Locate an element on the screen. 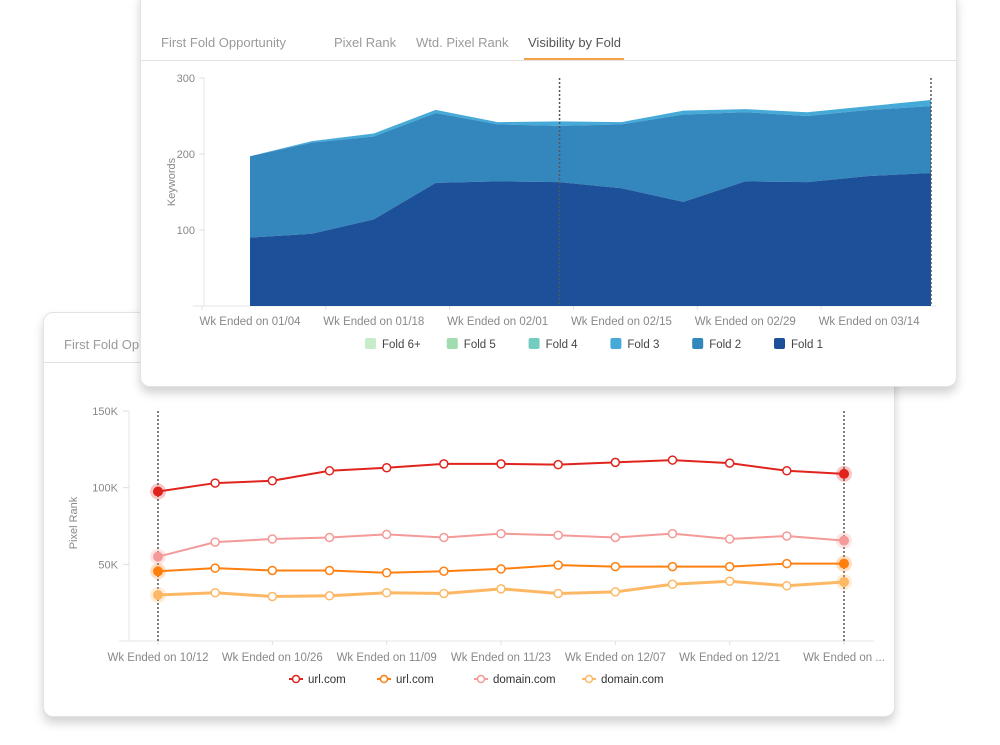 This screenshot has width=1000, height=745. y-axis-title: Pixel Rank is located at coordinates (74, 522).